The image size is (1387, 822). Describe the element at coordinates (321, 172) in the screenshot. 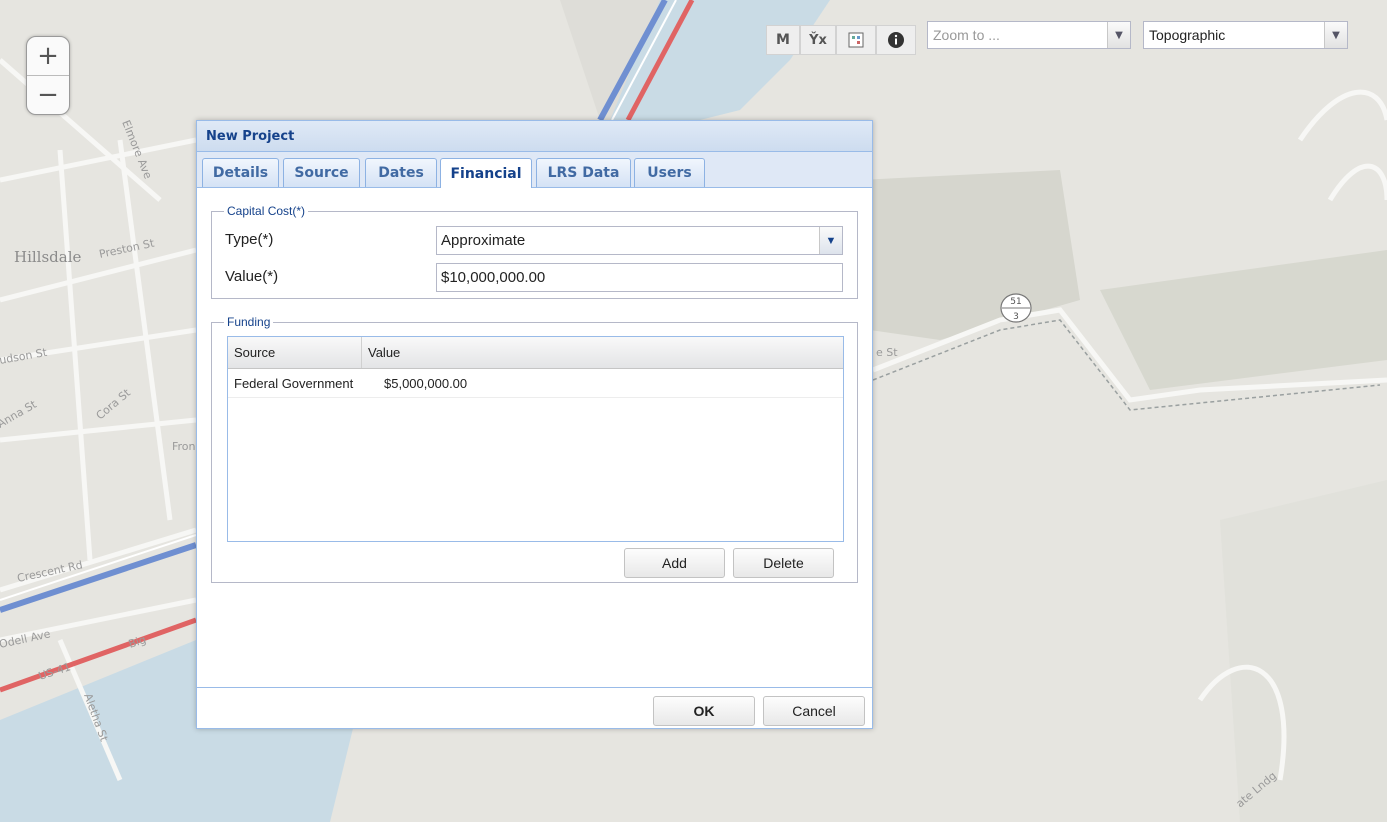

I see `tab-source: Source` at that location.